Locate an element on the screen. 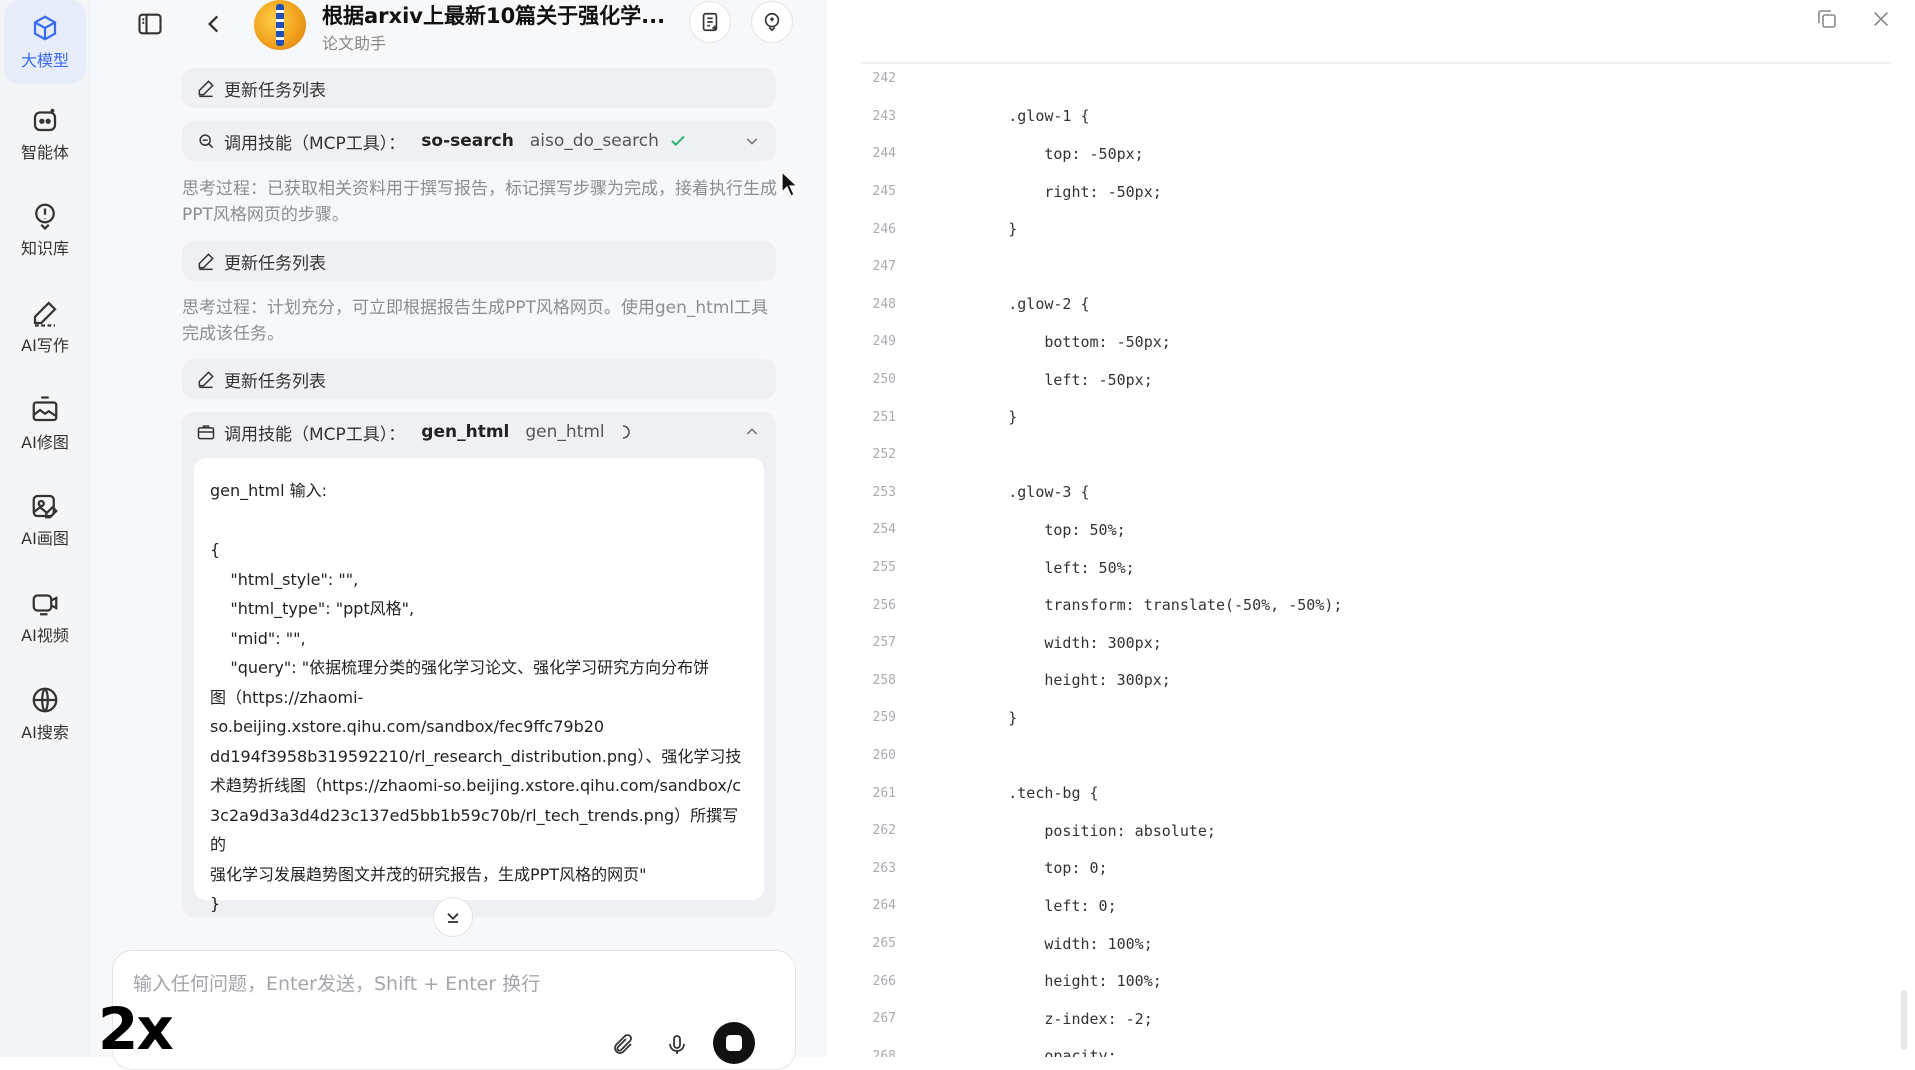 The width and height of the screenshot is (1915, 1070). toggle-sidebar-button is located at coordinates (150, 24).